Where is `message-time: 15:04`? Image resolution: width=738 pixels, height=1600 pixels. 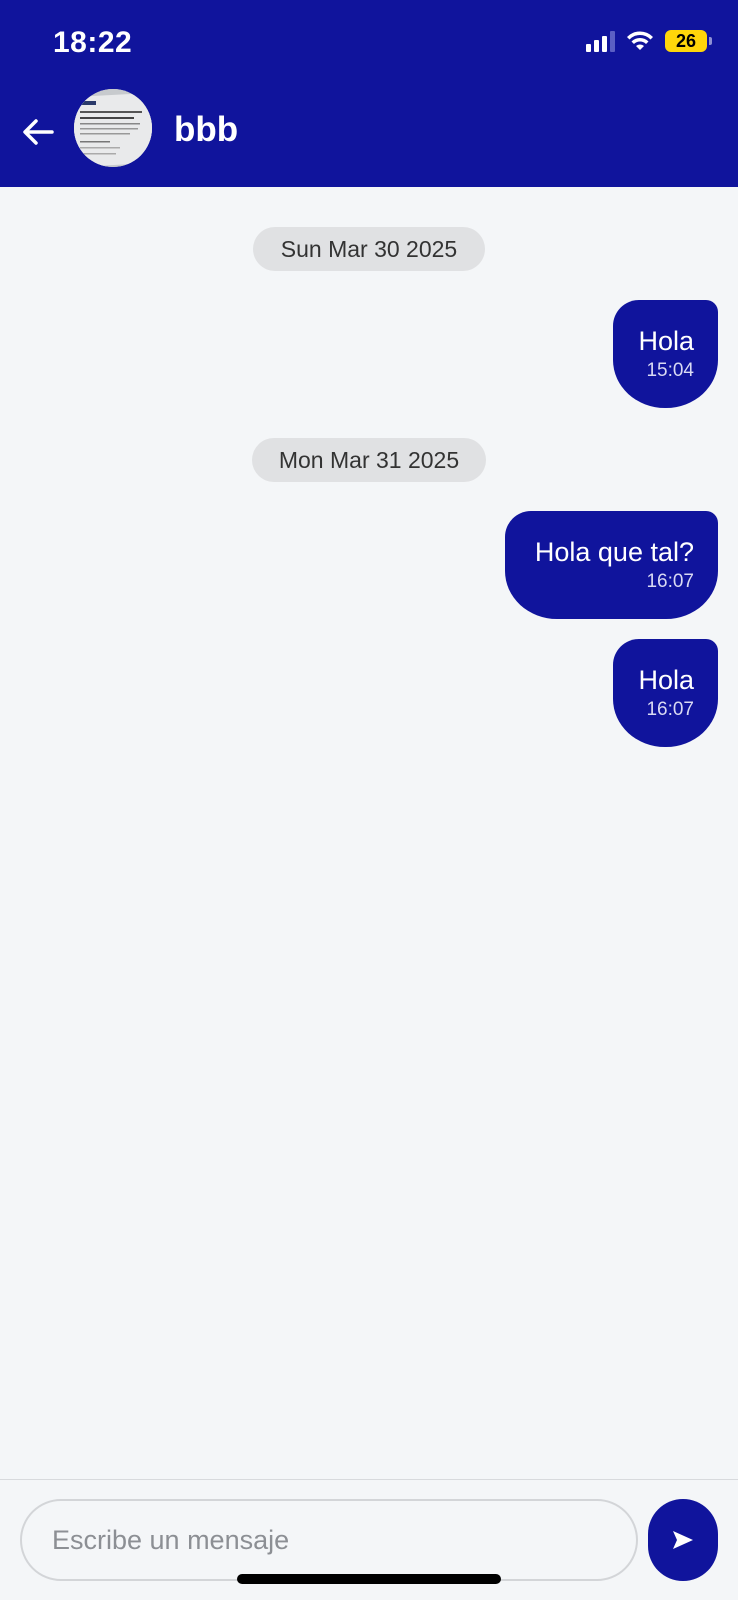 message-time: 15:04 is located at coordinates (670, 370).